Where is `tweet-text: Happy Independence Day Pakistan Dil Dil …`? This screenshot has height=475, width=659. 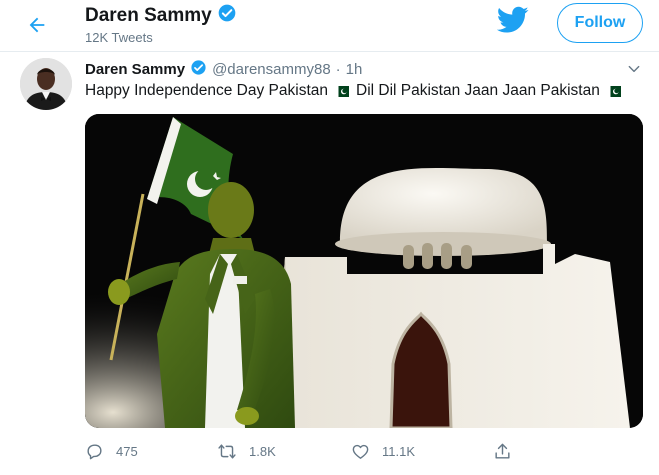 tweet-text: Happy Independence Day Pakistan Dil Dil … is located at coordinates (356, 91).